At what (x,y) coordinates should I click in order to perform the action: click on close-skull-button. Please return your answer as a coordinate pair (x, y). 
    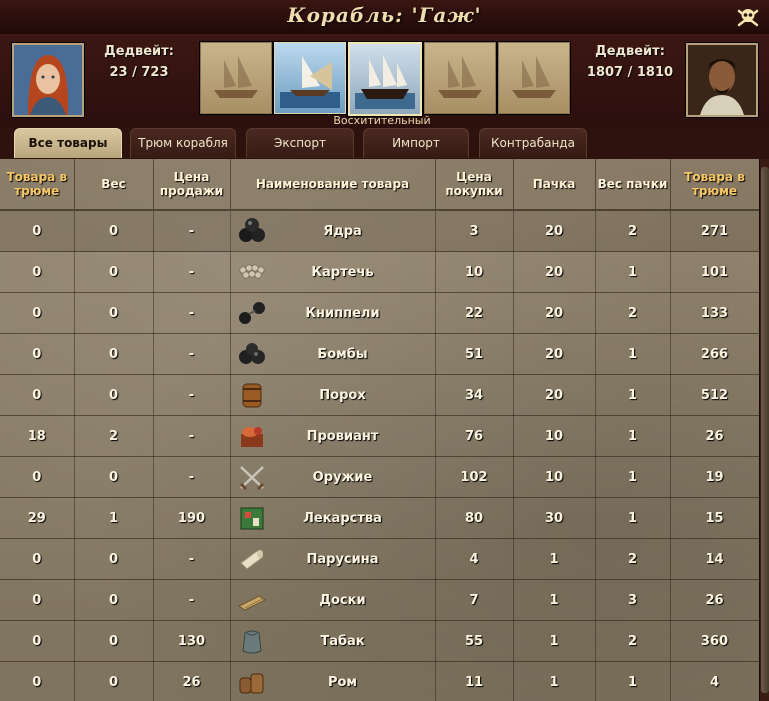
    Looking at the image, I should click on (748, 17).